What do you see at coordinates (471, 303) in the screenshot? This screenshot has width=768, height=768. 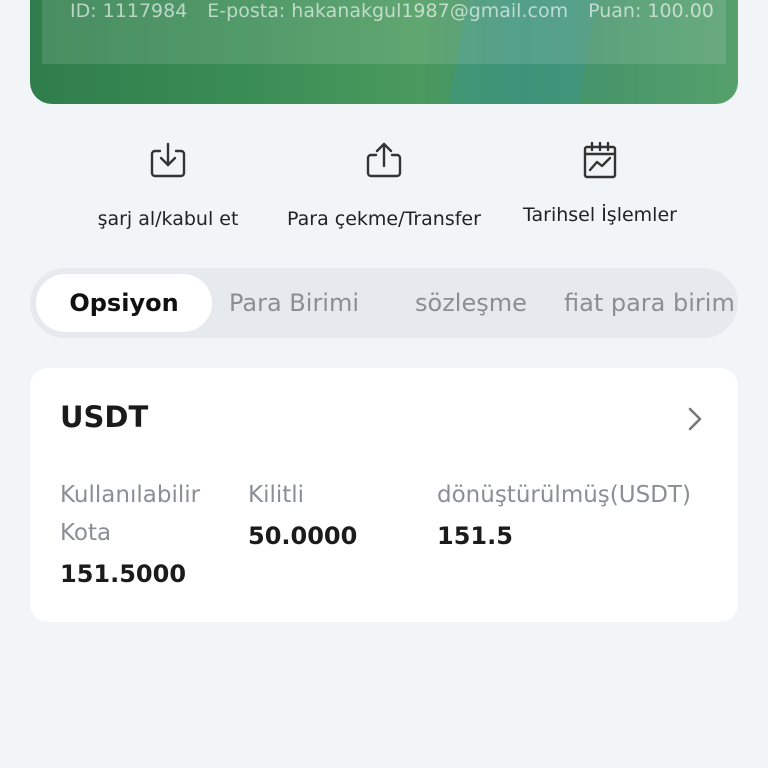 I see `tab-sozlesme: sözleşme` at bounding box center [471, 303].